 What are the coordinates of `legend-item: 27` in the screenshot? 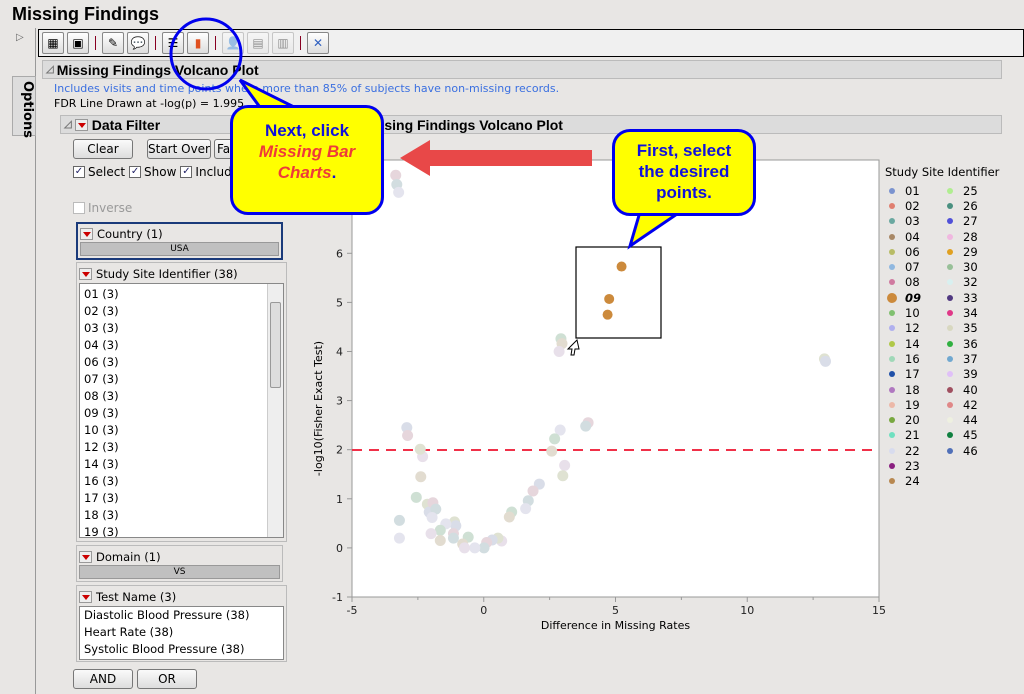 It's located at (969, 221).